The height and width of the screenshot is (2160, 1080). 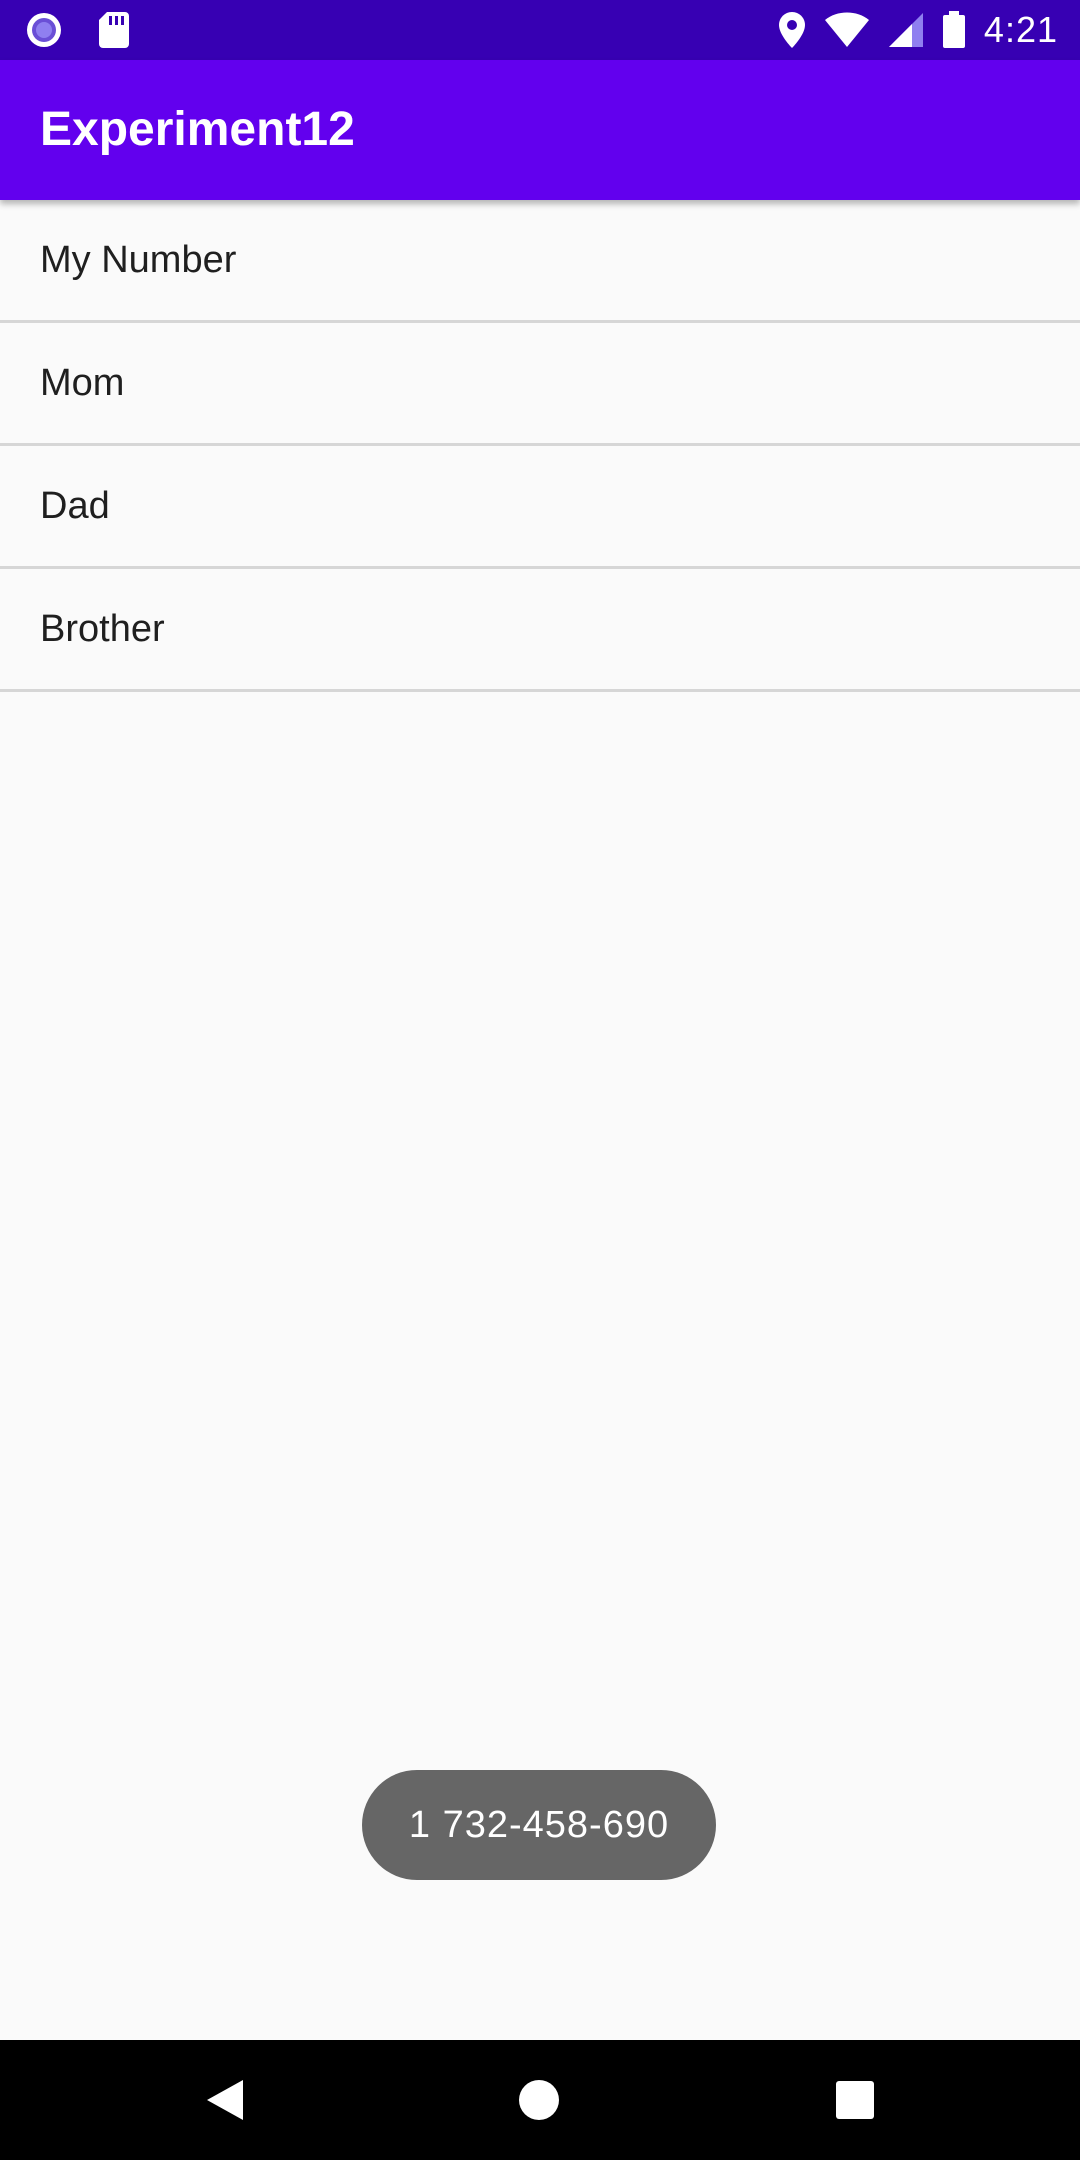 What do you see at coordinates (540, 261) in the screenshot?
I see `list-item-my-number: My Number` at bounding box center [540, 261].